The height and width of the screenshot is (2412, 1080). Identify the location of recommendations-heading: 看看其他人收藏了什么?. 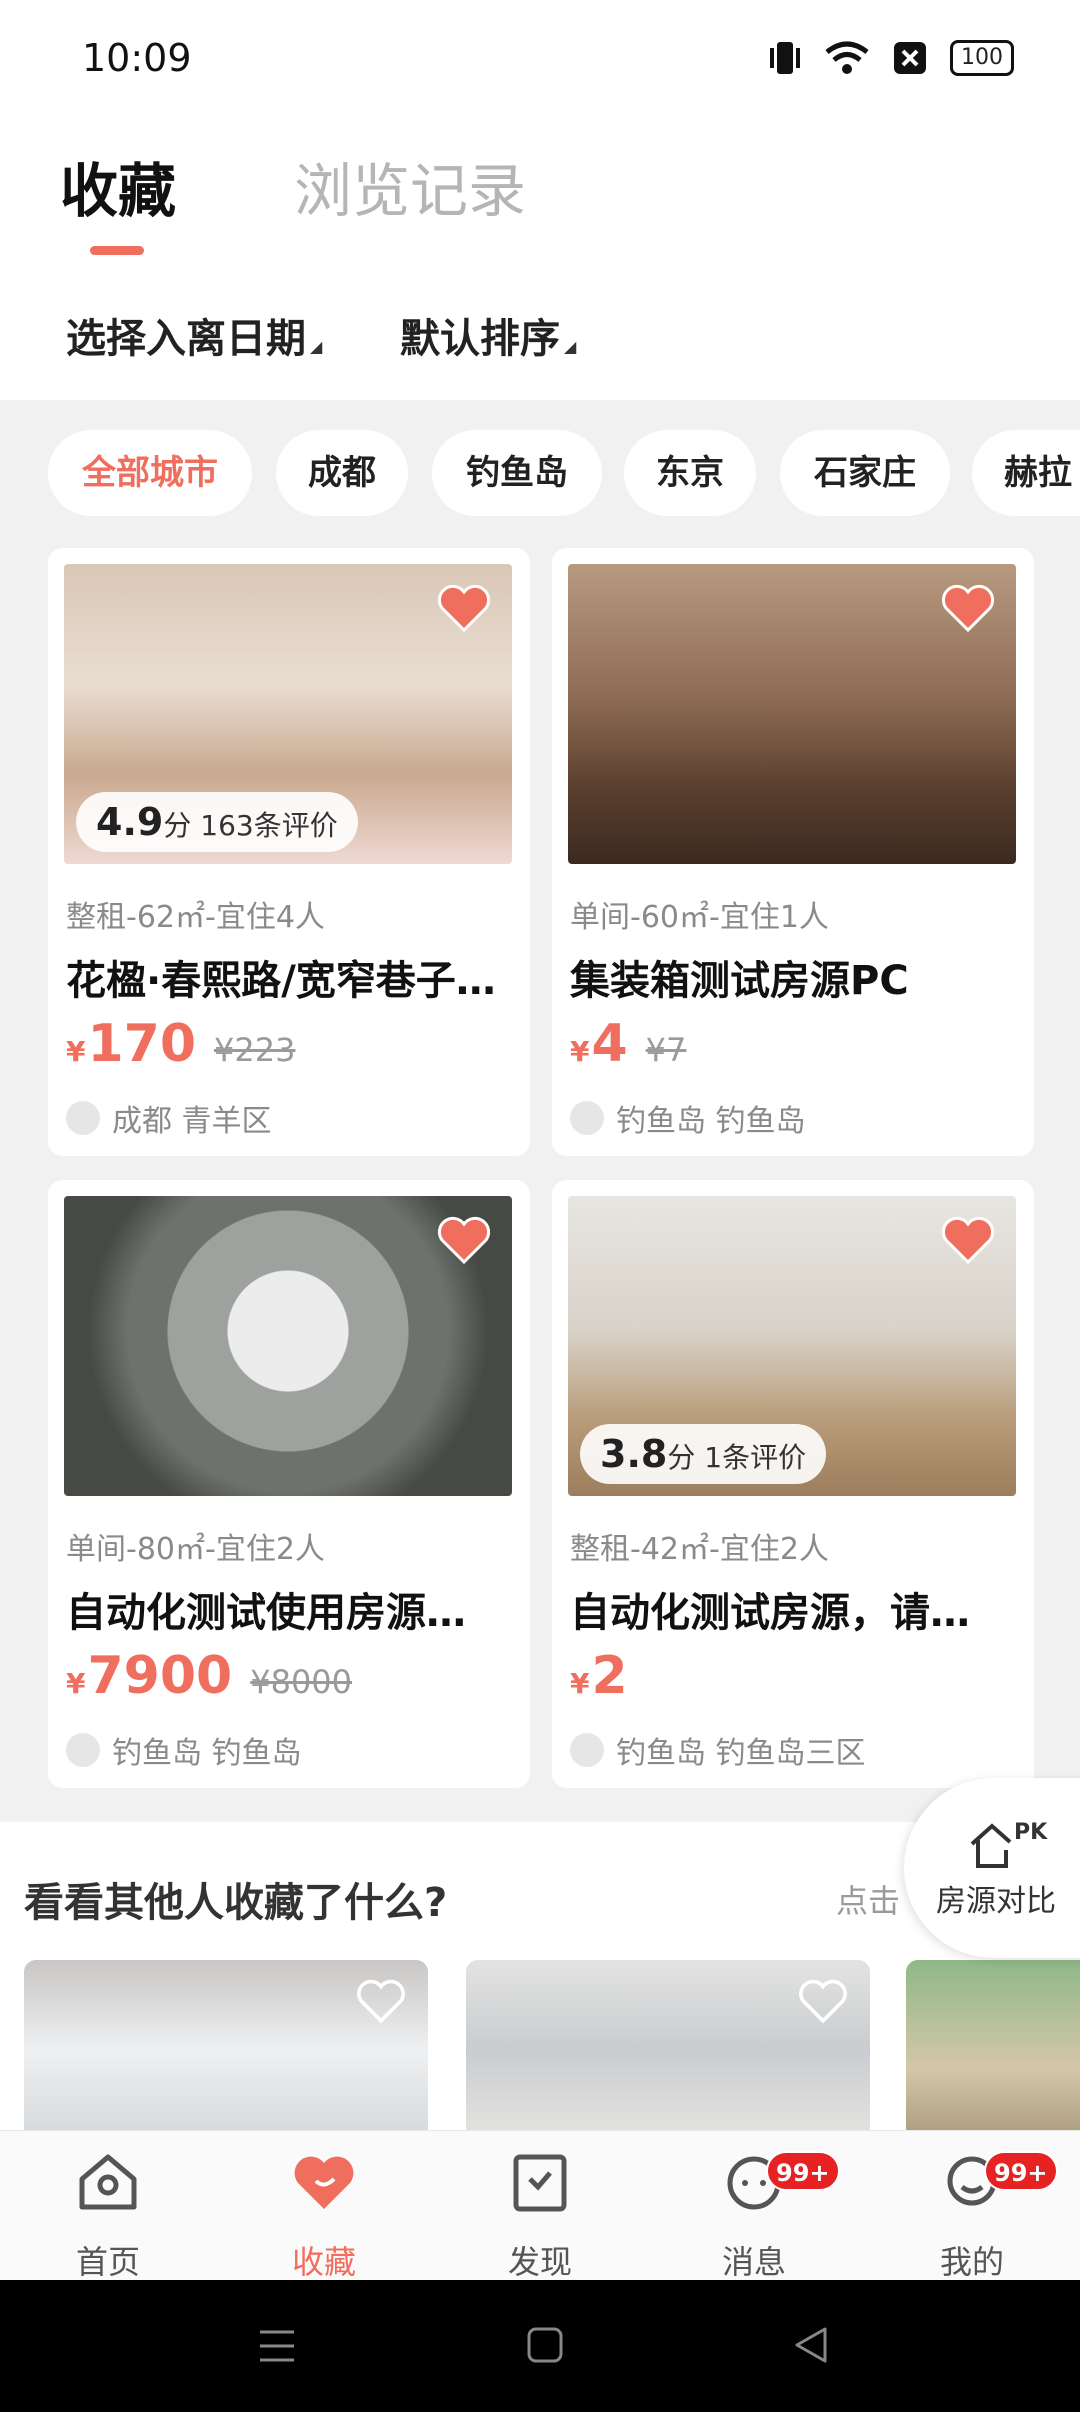
(236, 1903).